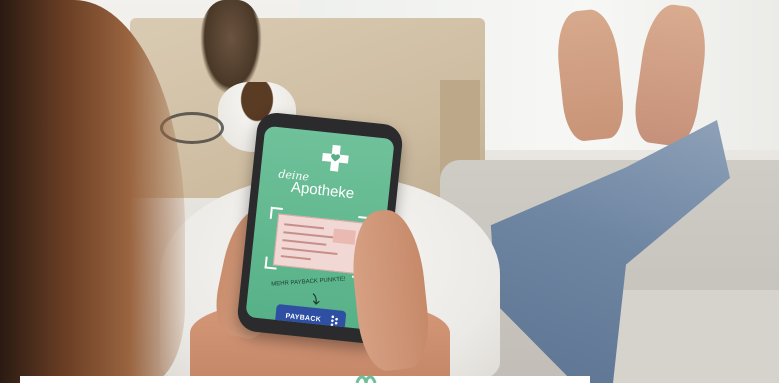  What do you see at coordinates (323, 190) in the screenshot?
I see `brand-name: Apotheke` at bounding box center [323, 190].